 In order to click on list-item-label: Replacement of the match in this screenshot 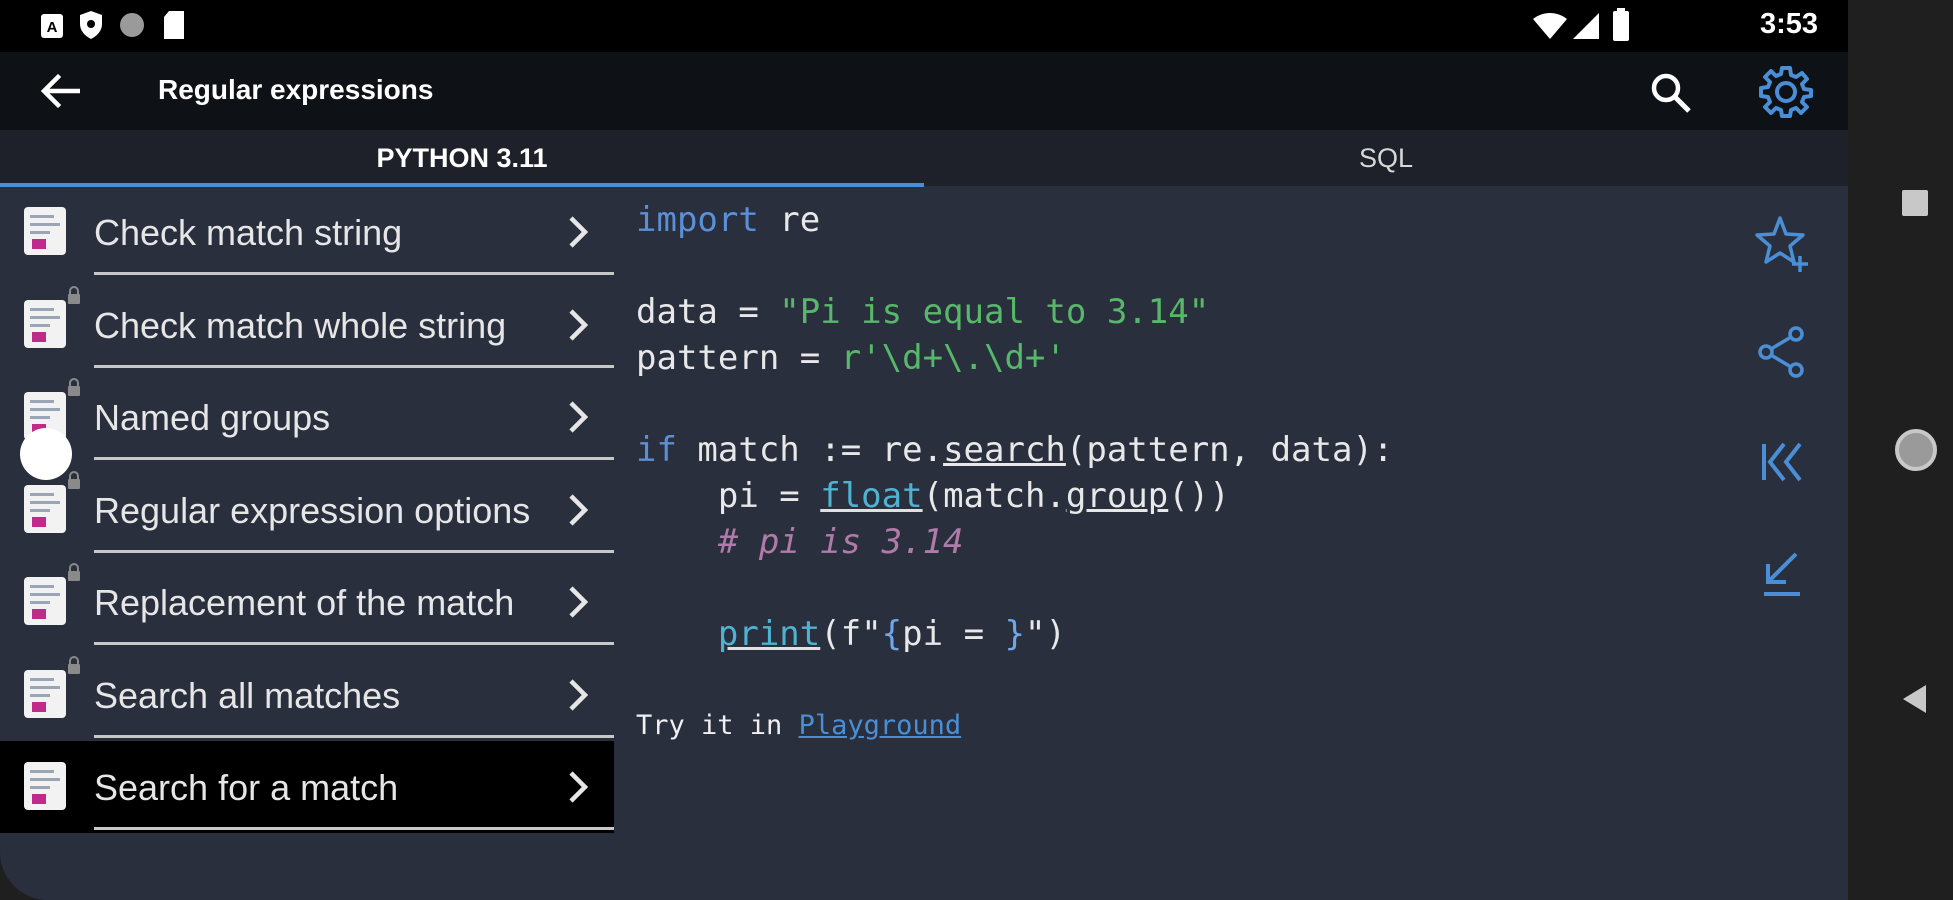, I will do `click(304, 602)`.